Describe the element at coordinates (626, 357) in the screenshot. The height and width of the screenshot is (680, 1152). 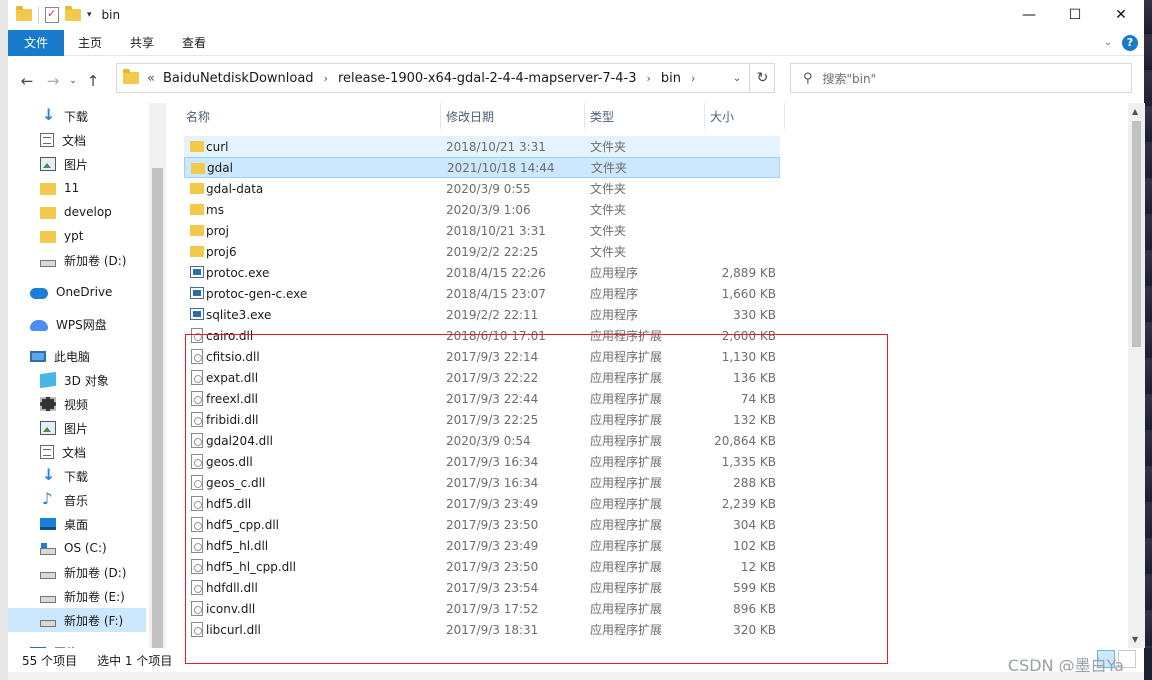
I see `file-type: 应用程序扩展` at that location.